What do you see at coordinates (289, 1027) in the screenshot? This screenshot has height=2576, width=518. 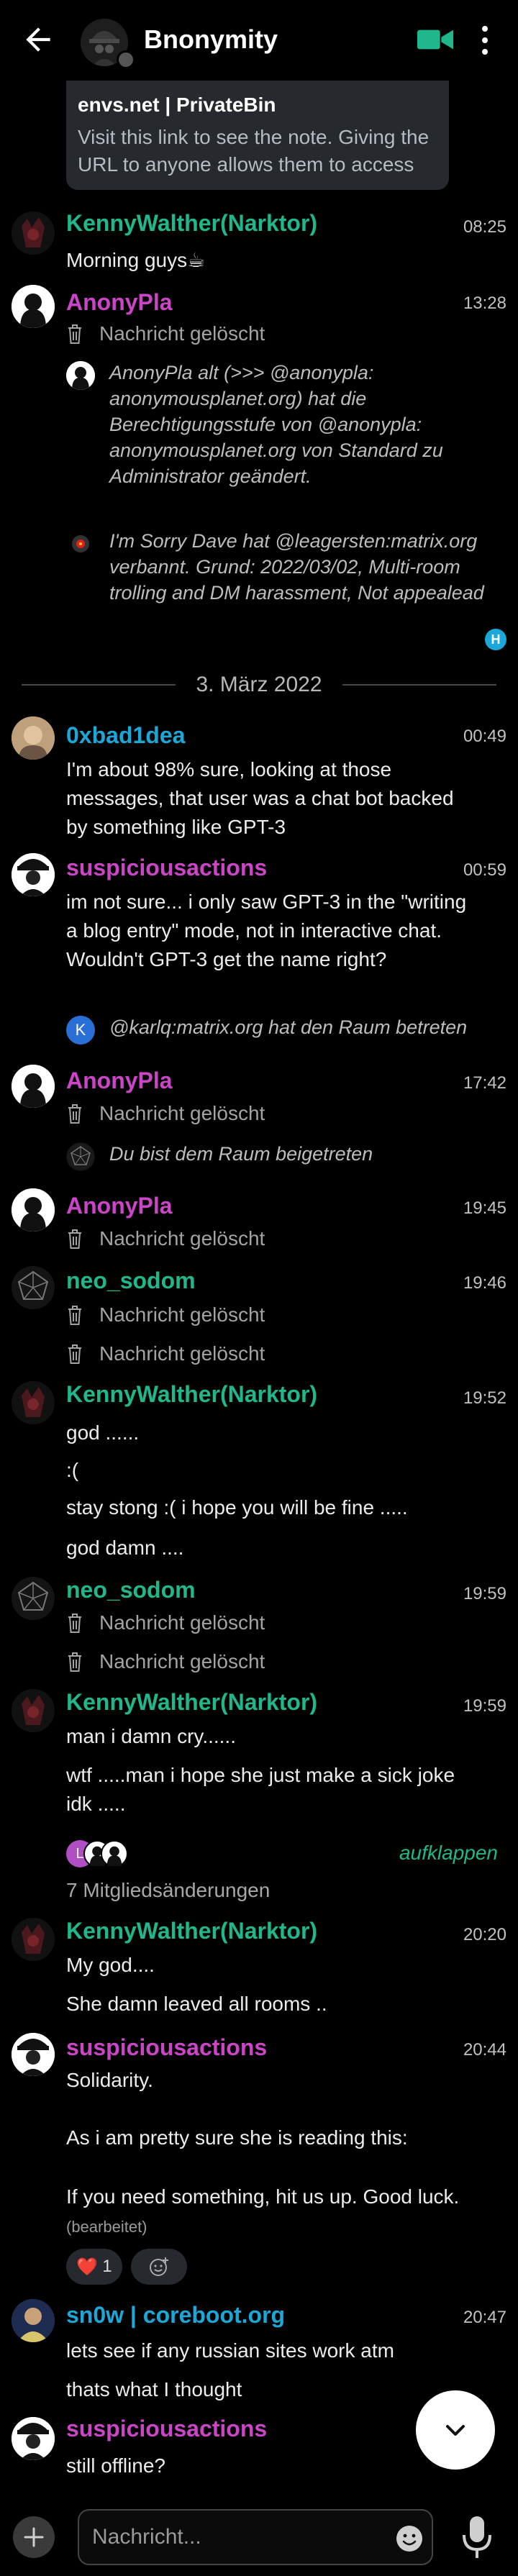 I see `event-text: @karlq:matrix.org hat den Raum betreten` at bounding box center [289, 1027].